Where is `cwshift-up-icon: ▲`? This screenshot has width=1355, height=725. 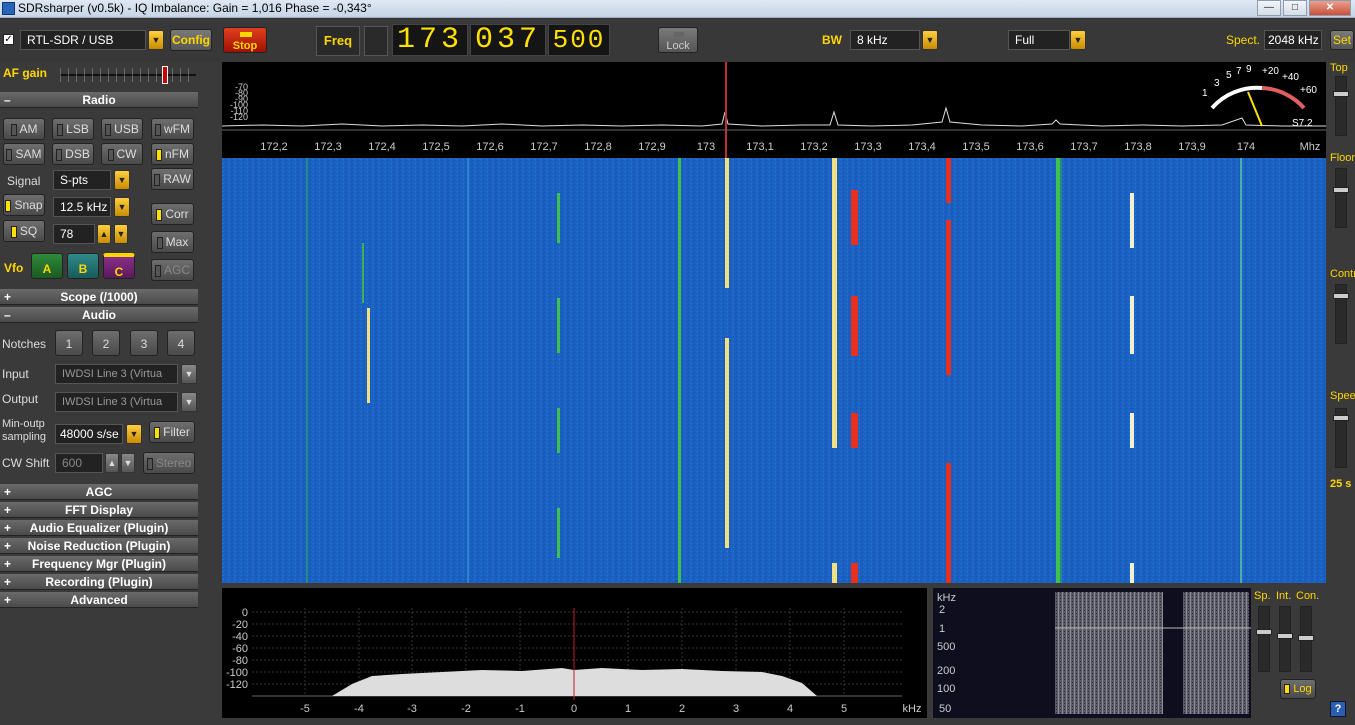
cwshift-up-icon: ▲ is located at coordinates (112, 463).